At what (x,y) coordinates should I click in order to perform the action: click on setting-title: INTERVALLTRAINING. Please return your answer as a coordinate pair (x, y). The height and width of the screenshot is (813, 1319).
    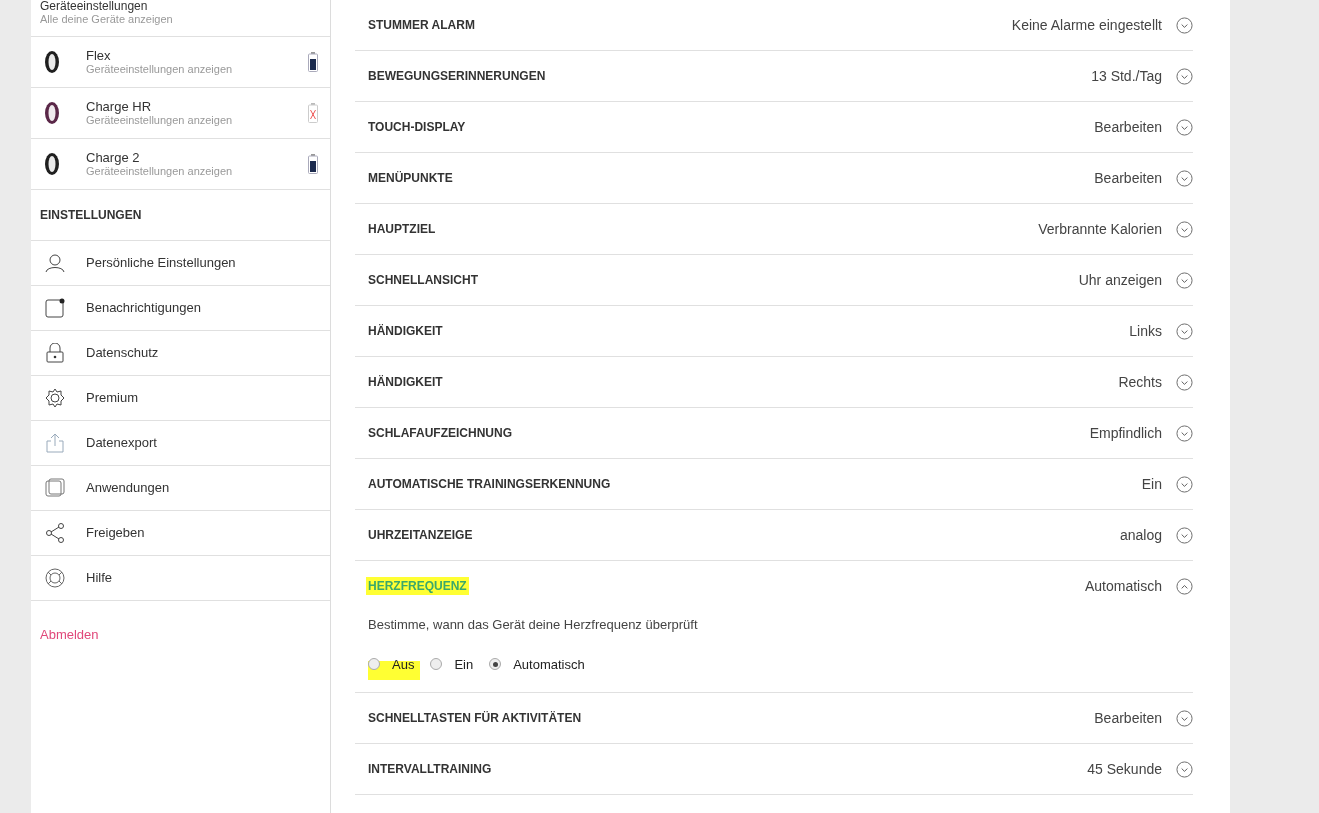
    Looking at the image, I should click on (430, 769).